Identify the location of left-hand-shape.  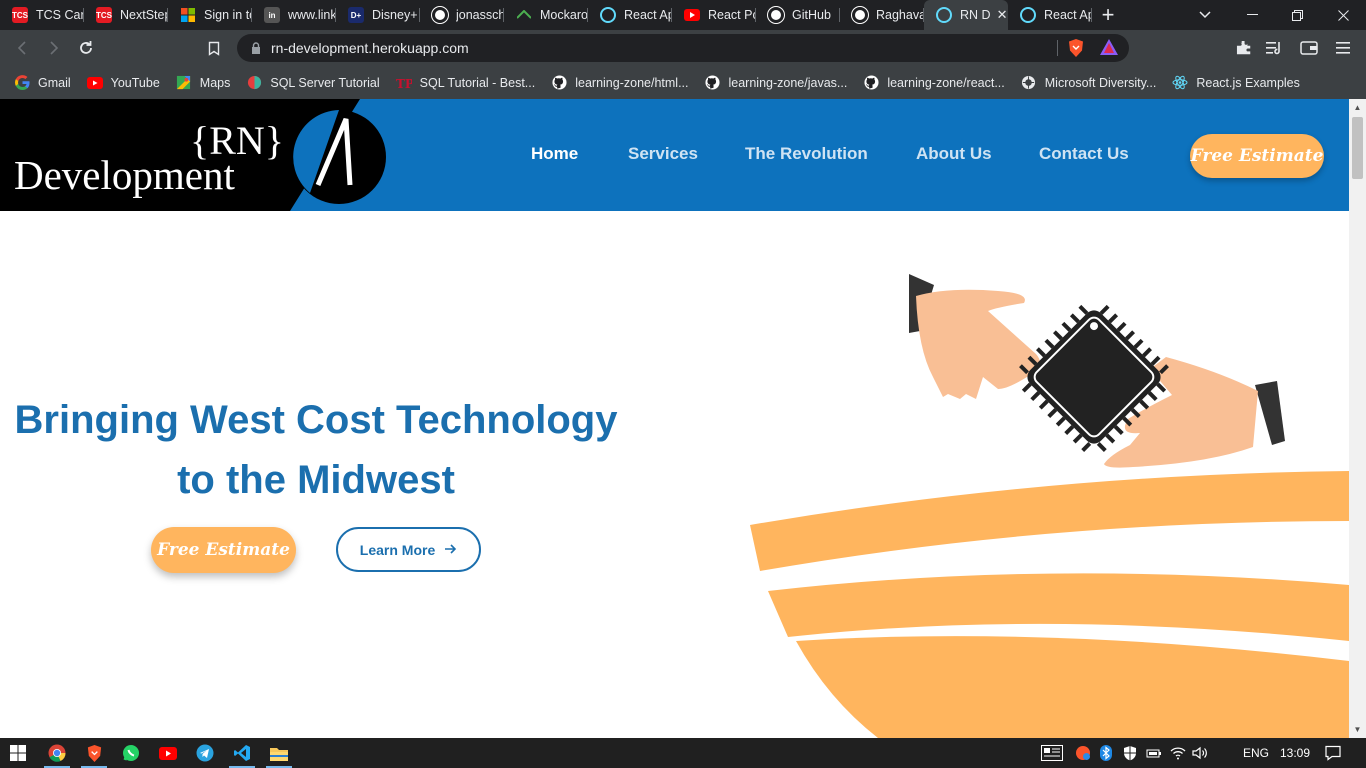
(978, 344).